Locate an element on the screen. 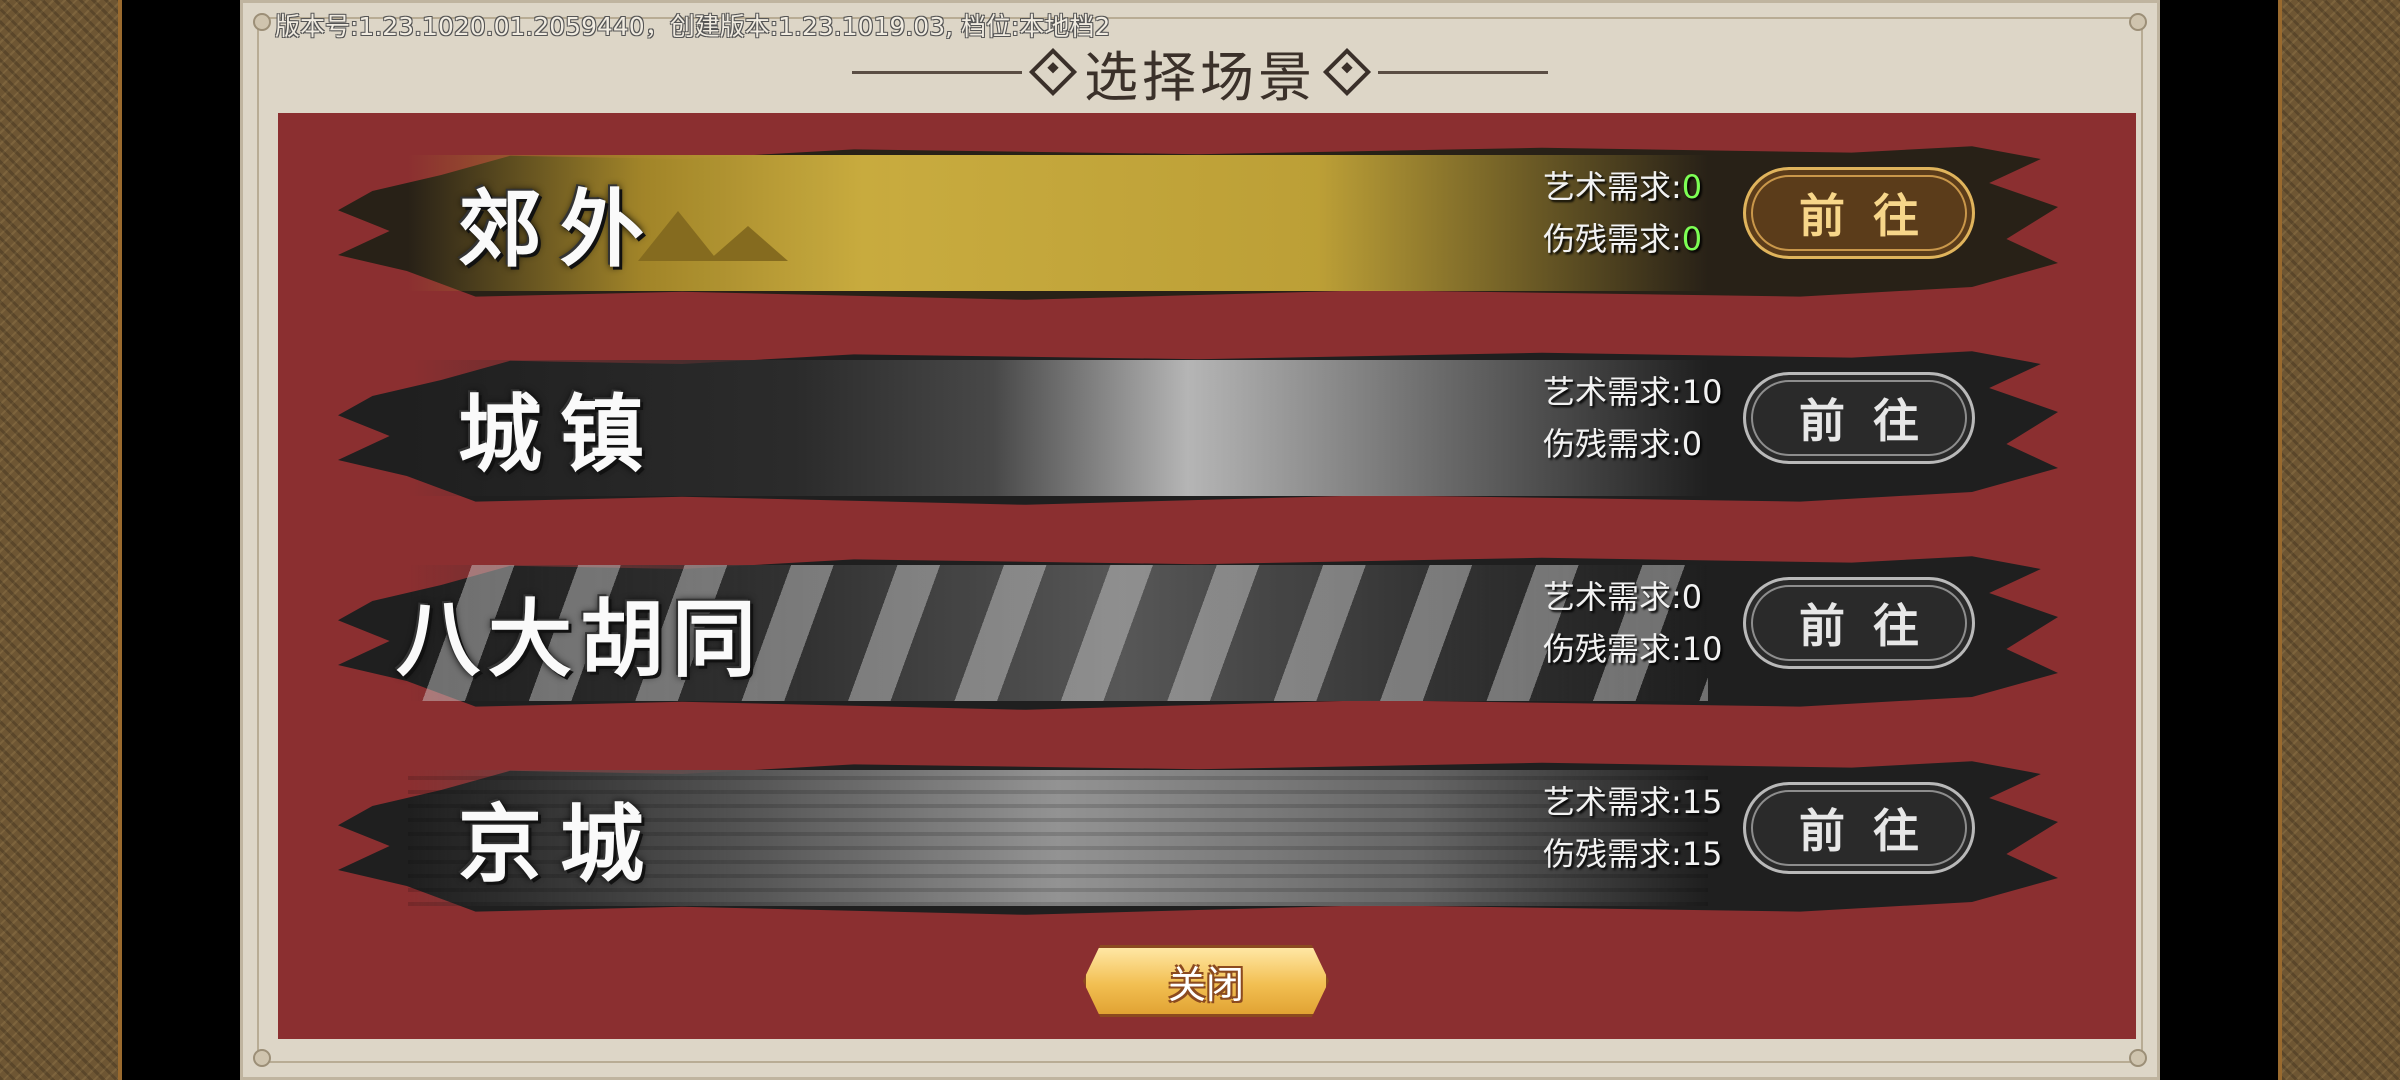  title-bar: 选择场景 is located at coordinates (1200, 73).